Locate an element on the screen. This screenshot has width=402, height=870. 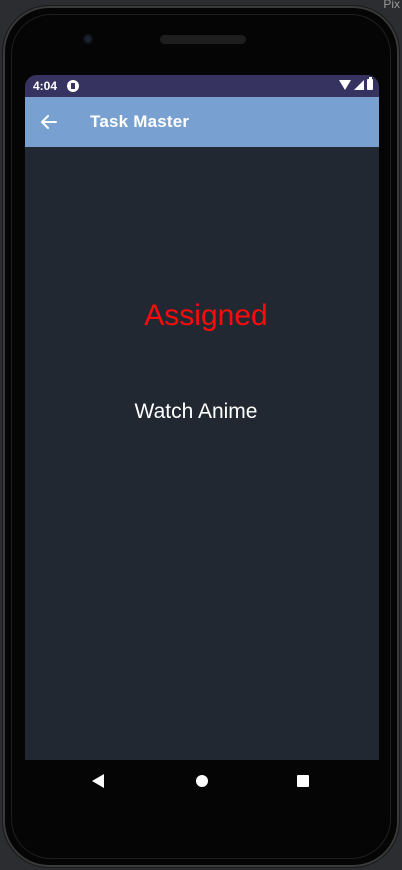
notification-icon is located at coordinates (73, 86).